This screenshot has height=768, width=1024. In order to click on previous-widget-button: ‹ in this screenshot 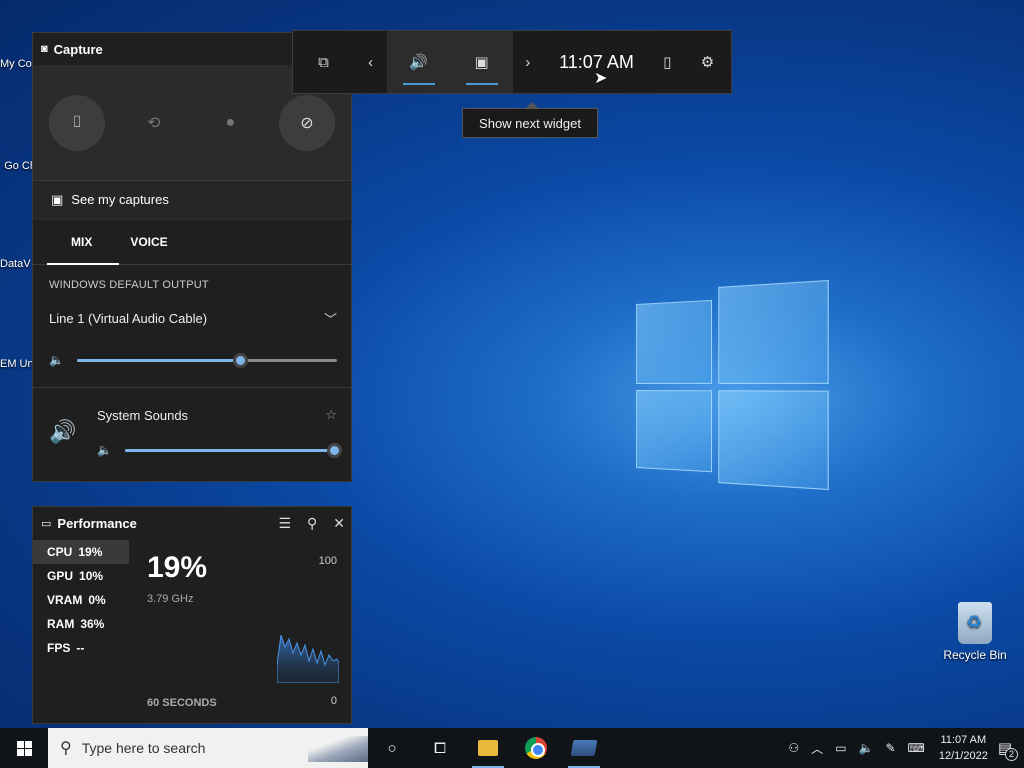, I will do `click(370, 62)`.